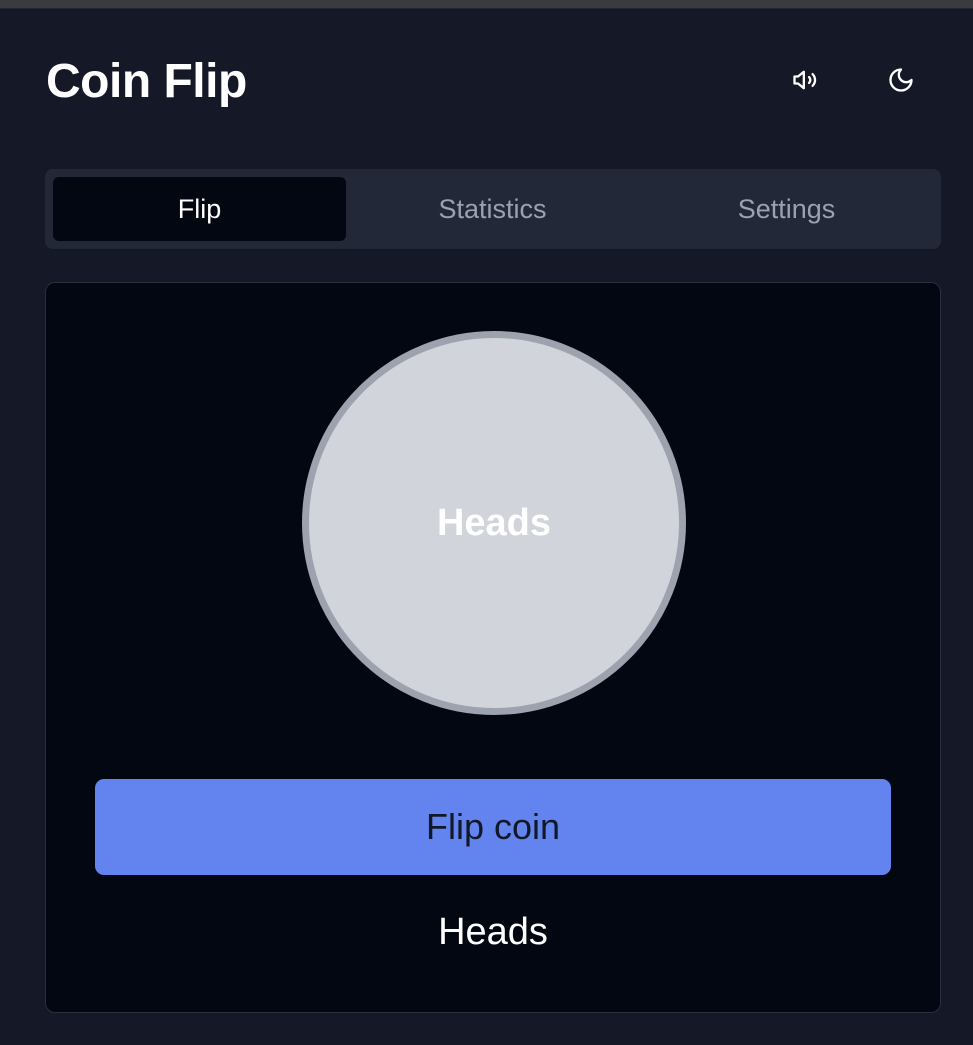 This screenshot has width=973, height=1045. Describe the element at coordinates (146, 81) in the screenshot. I see `page-title: Coin Flip` at that location.